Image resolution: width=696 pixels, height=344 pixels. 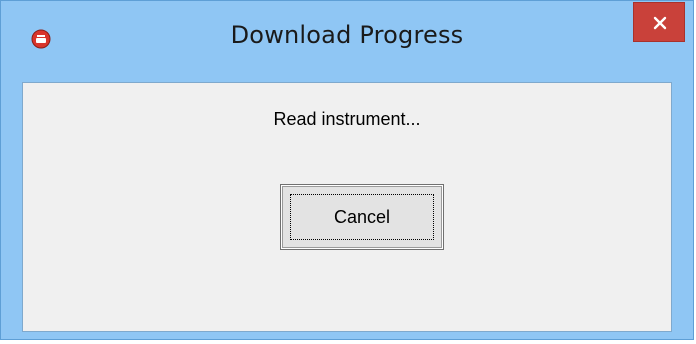 I want to click on window-title: Download Progress, so click(x=347, y=35).